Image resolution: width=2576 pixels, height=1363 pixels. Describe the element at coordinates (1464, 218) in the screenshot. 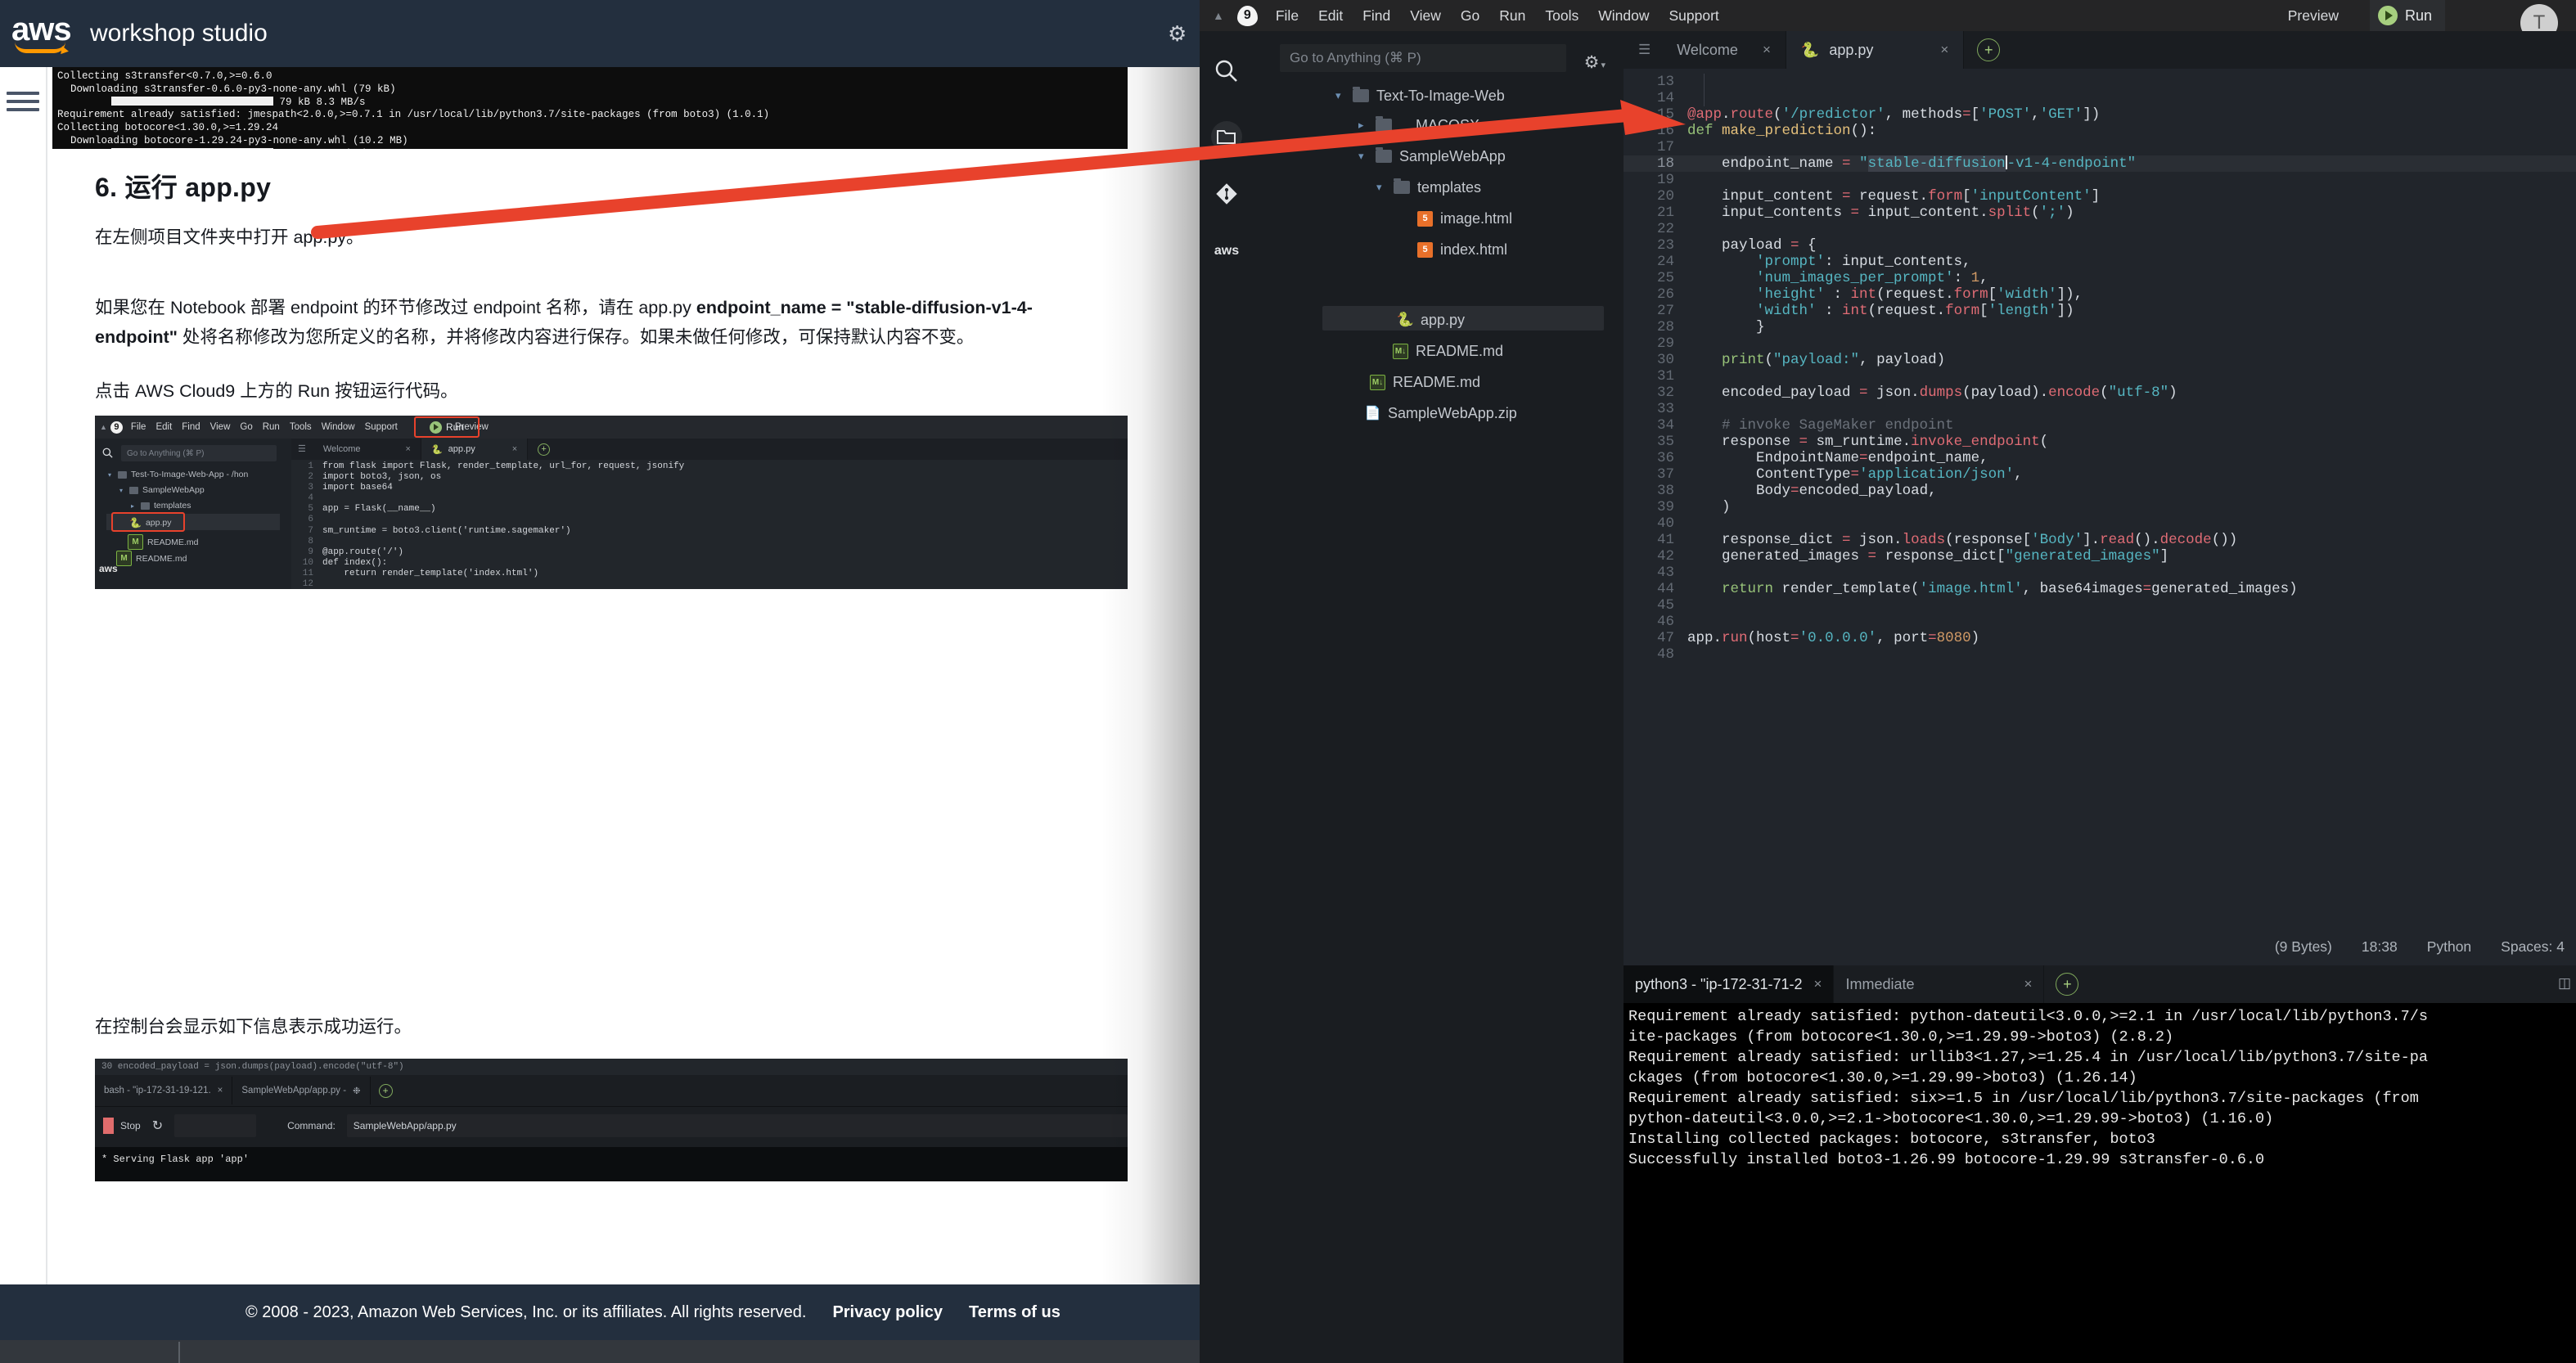

I see `sidebar-item-image-html: 5 image.html` at that location.